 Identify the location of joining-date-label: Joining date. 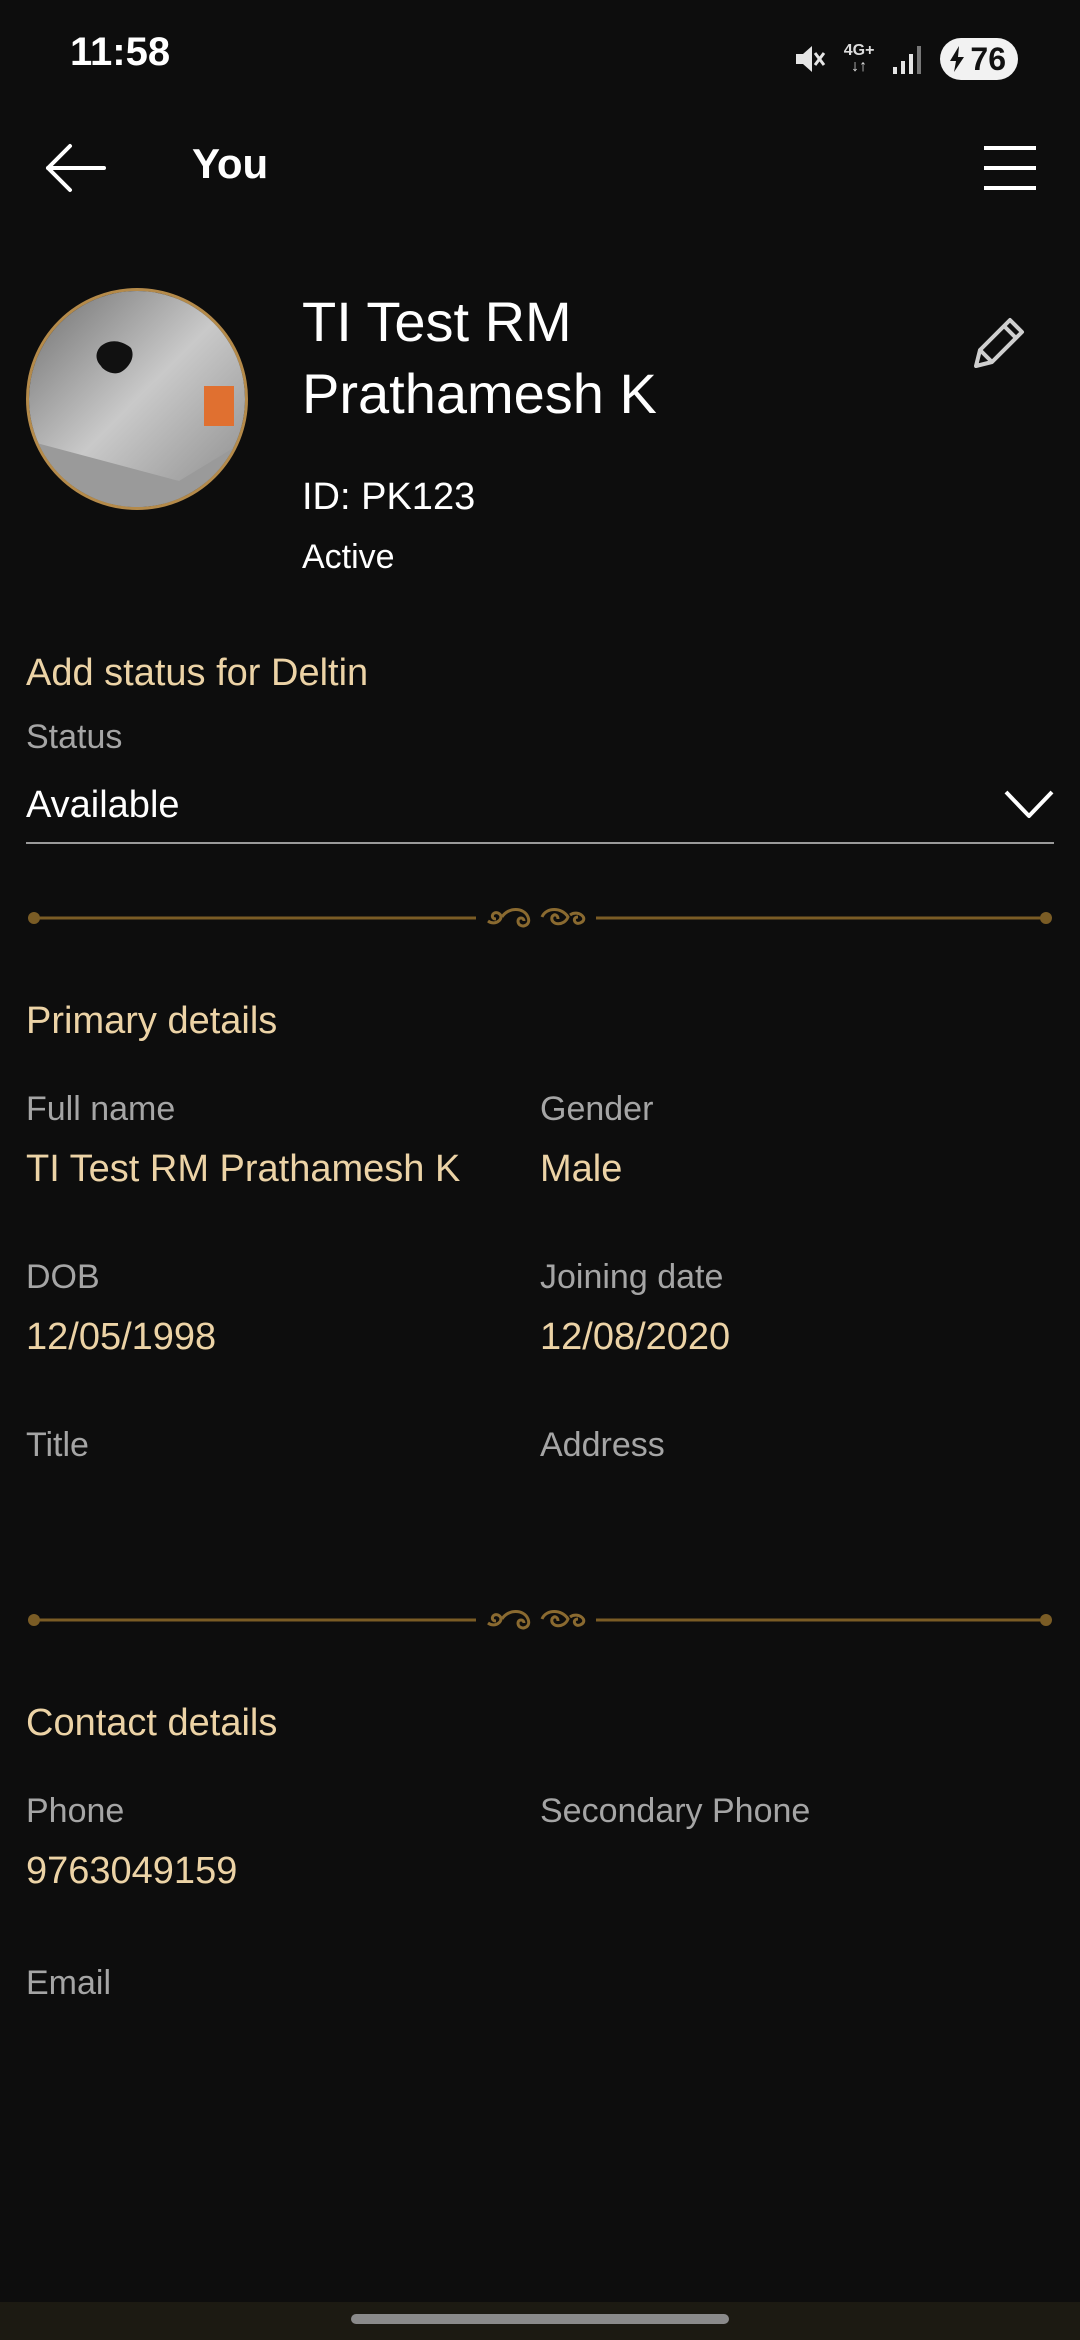
(632, 1277).